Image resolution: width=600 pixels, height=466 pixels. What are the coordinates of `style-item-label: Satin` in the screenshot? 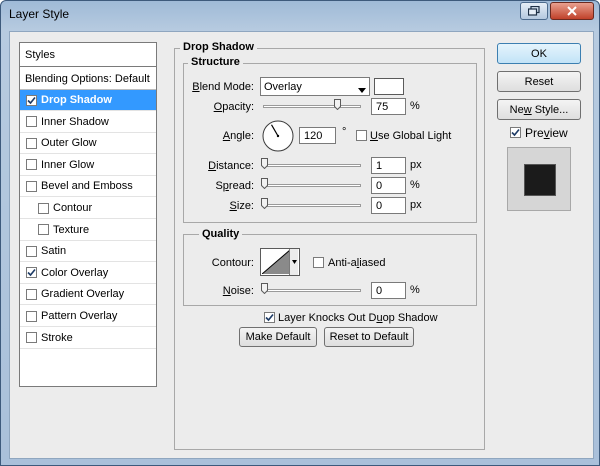 It's located at (54, 251).